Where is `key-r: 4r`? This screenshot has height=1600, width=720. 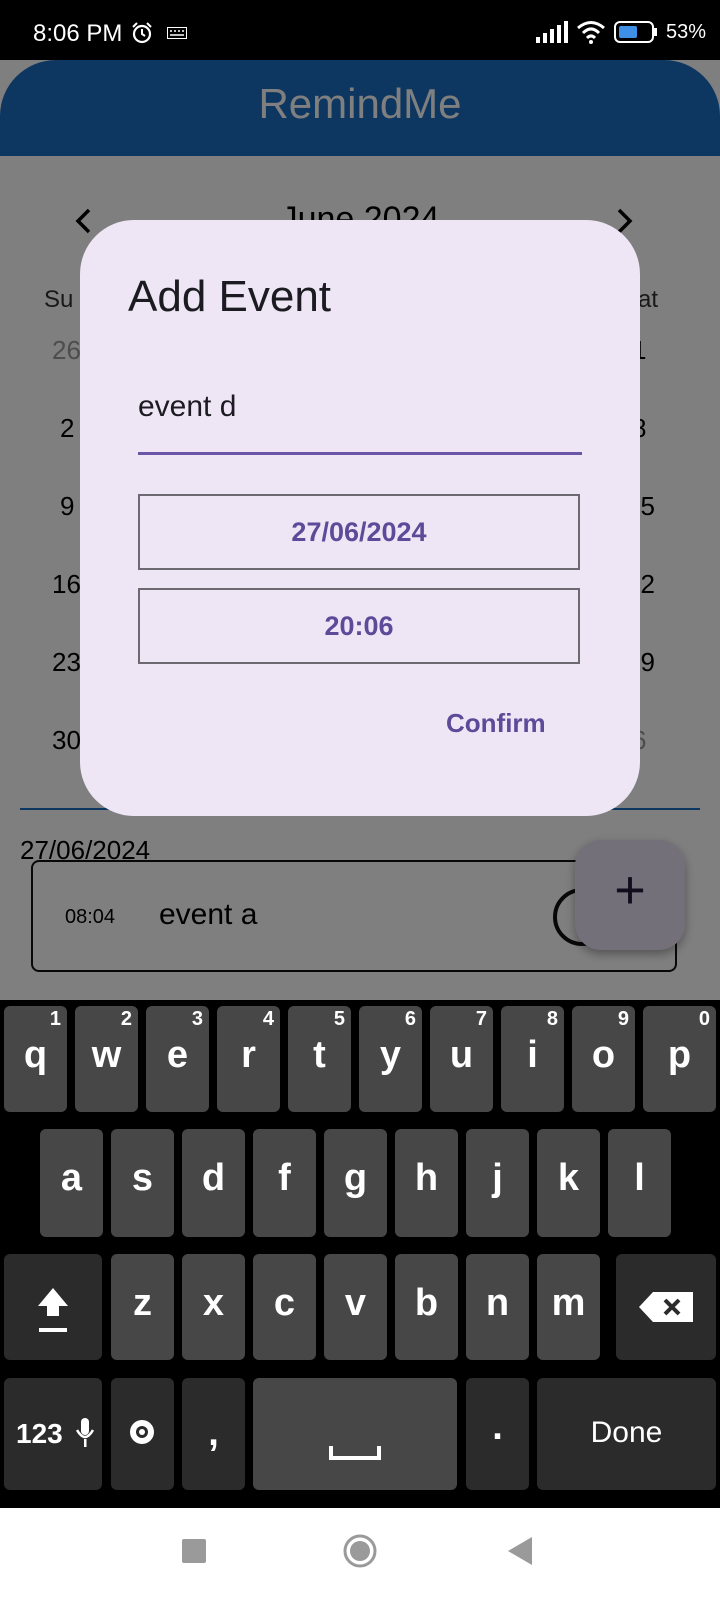 key-r: 4r is located at coordinates (248, 1059).